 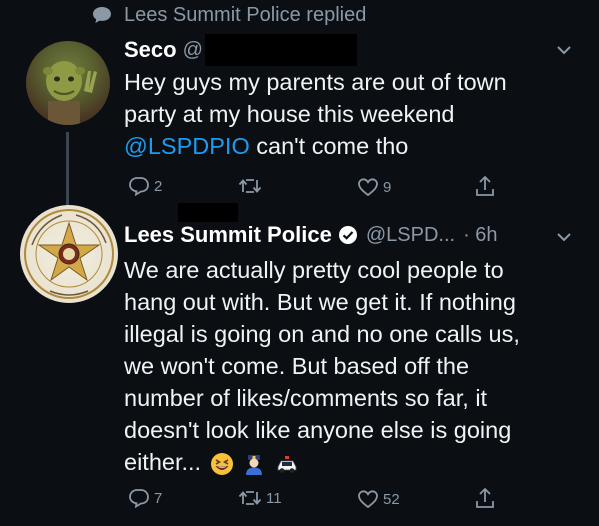 I want to click on main-action-share, so click(x=485, y=498).